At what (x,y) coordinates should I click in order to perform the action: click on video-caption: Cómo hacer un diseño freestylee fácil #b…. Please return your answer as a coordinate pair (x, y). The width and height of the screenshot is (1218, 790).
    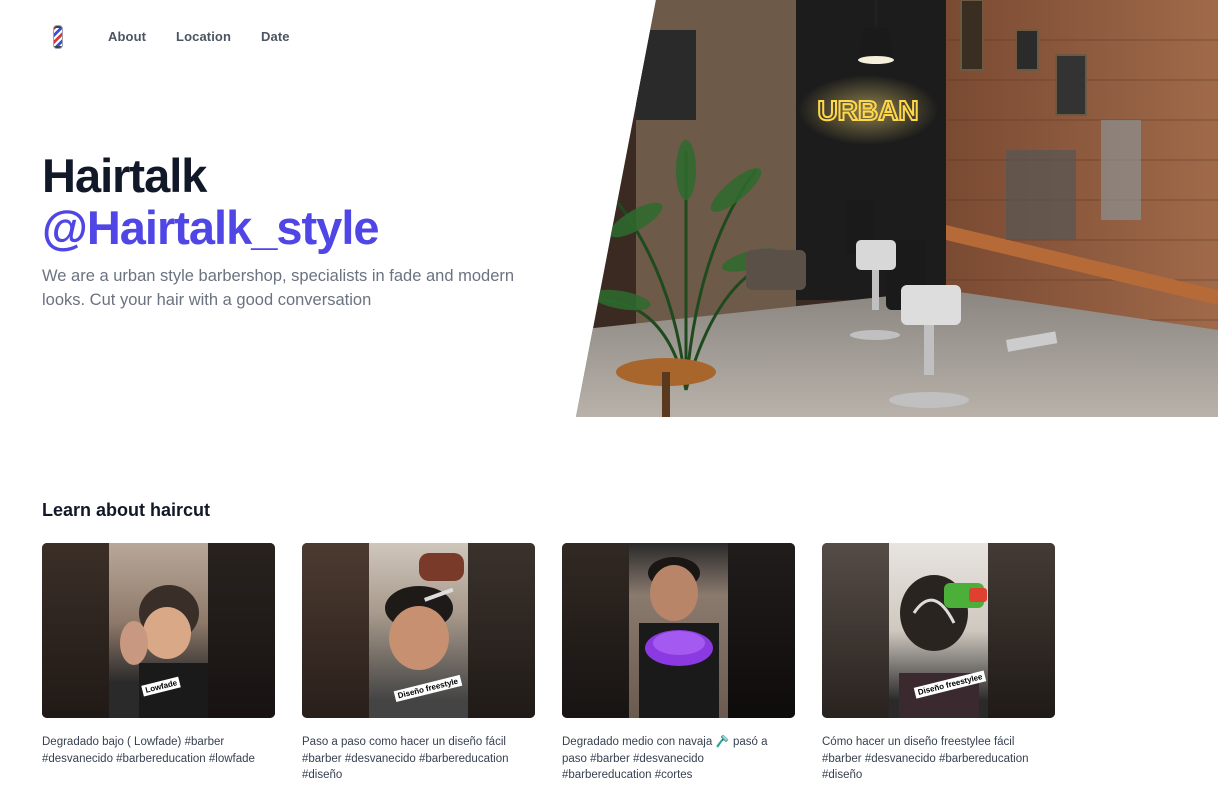
    Looking at the image, I should click on (938, 759).